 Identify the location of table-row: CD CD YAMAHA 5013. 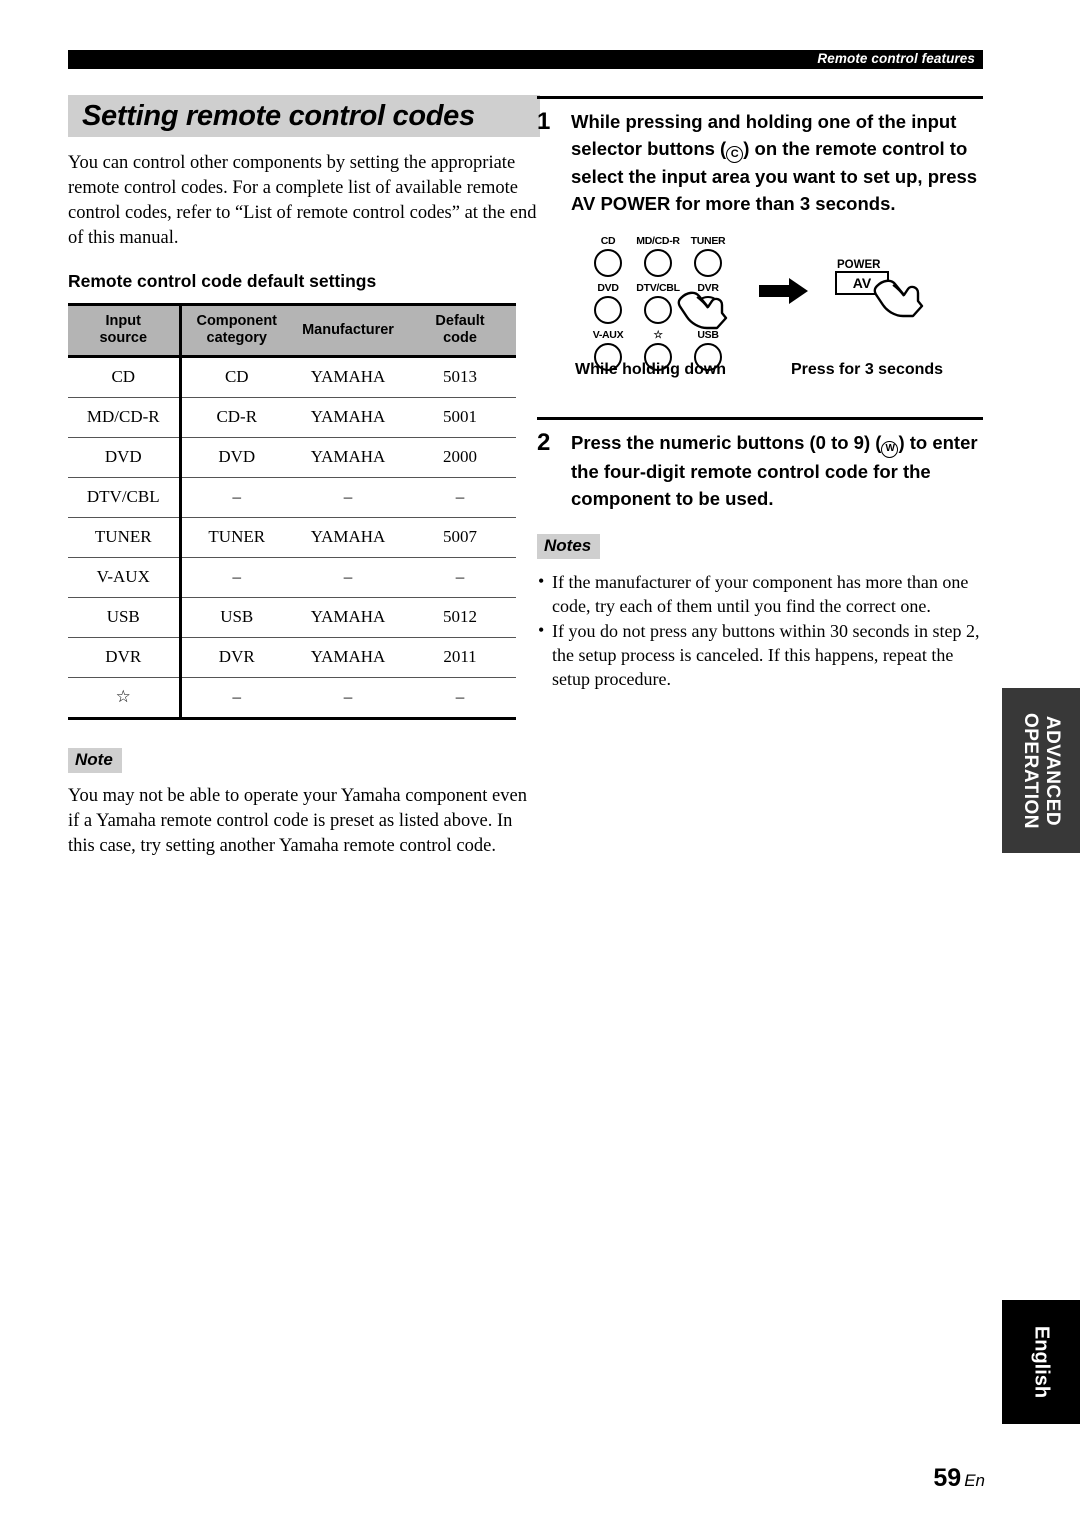
(292, 377).